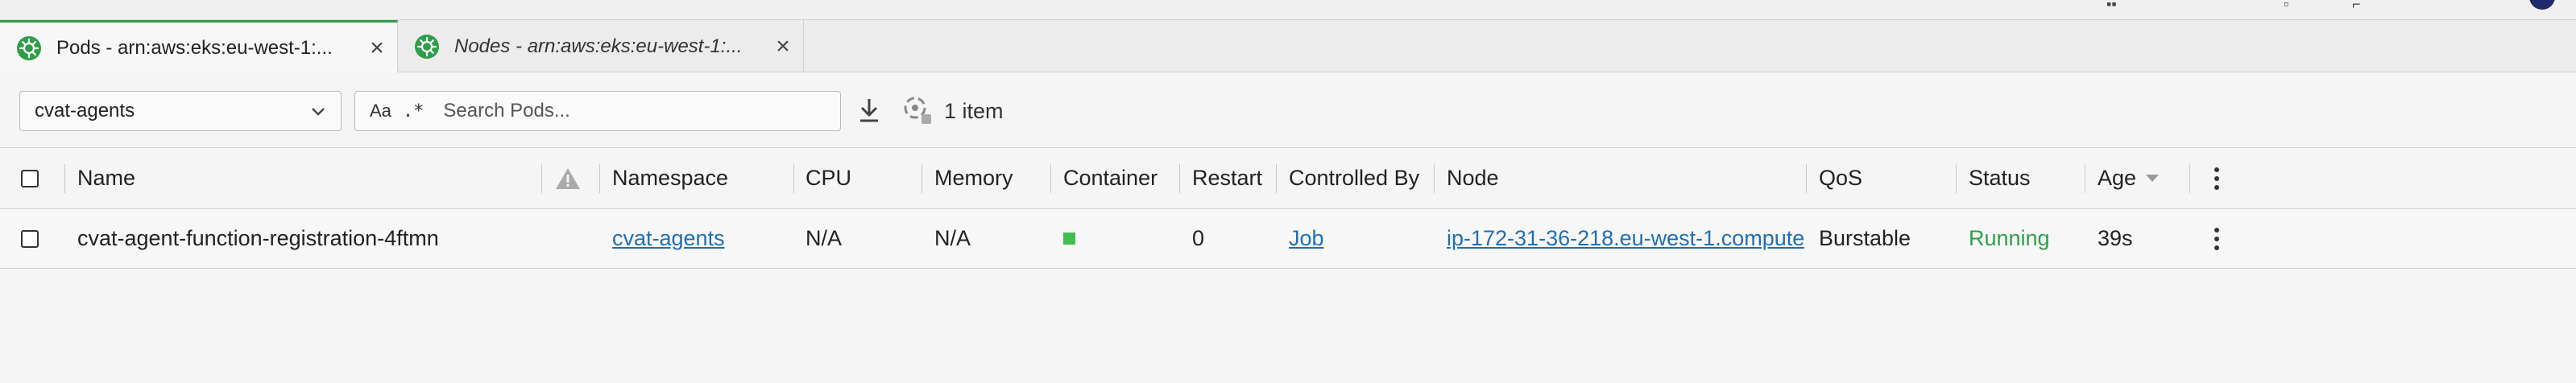  Describe the element at coordinates (1230, 178) in the screenshot. I see `column-header-restarts: Restart` at that location.